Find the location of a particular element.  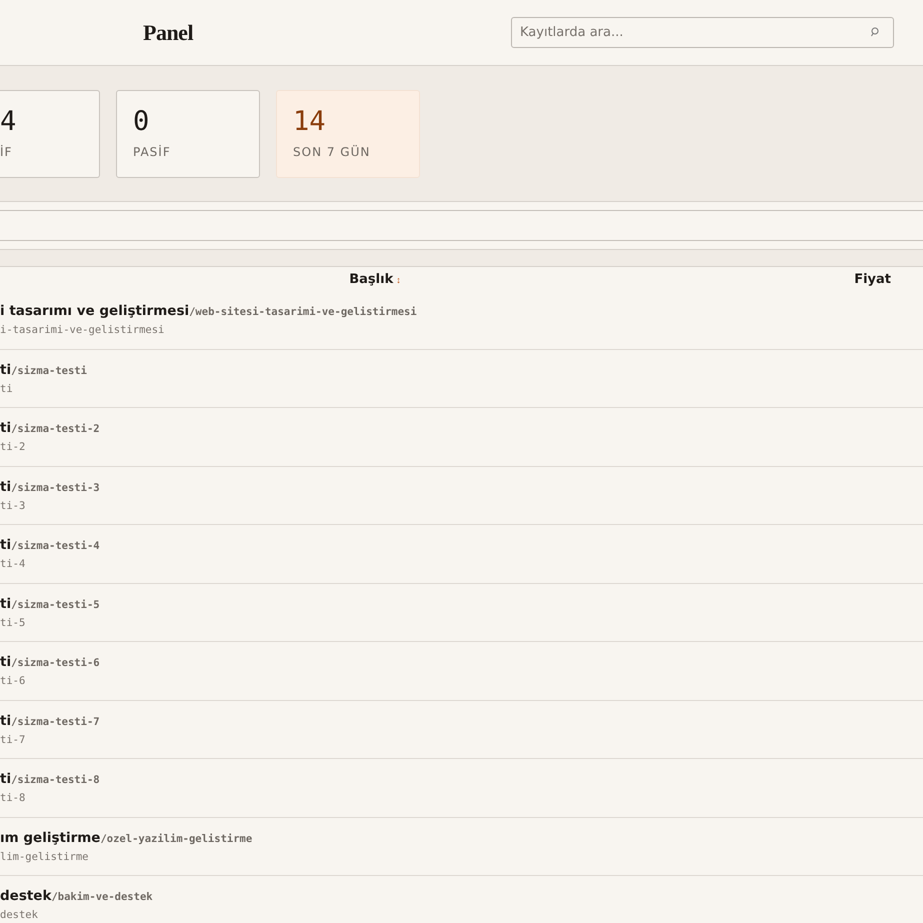

row-subtitle: lim-gelistirme is located at coordinates (44, 856).